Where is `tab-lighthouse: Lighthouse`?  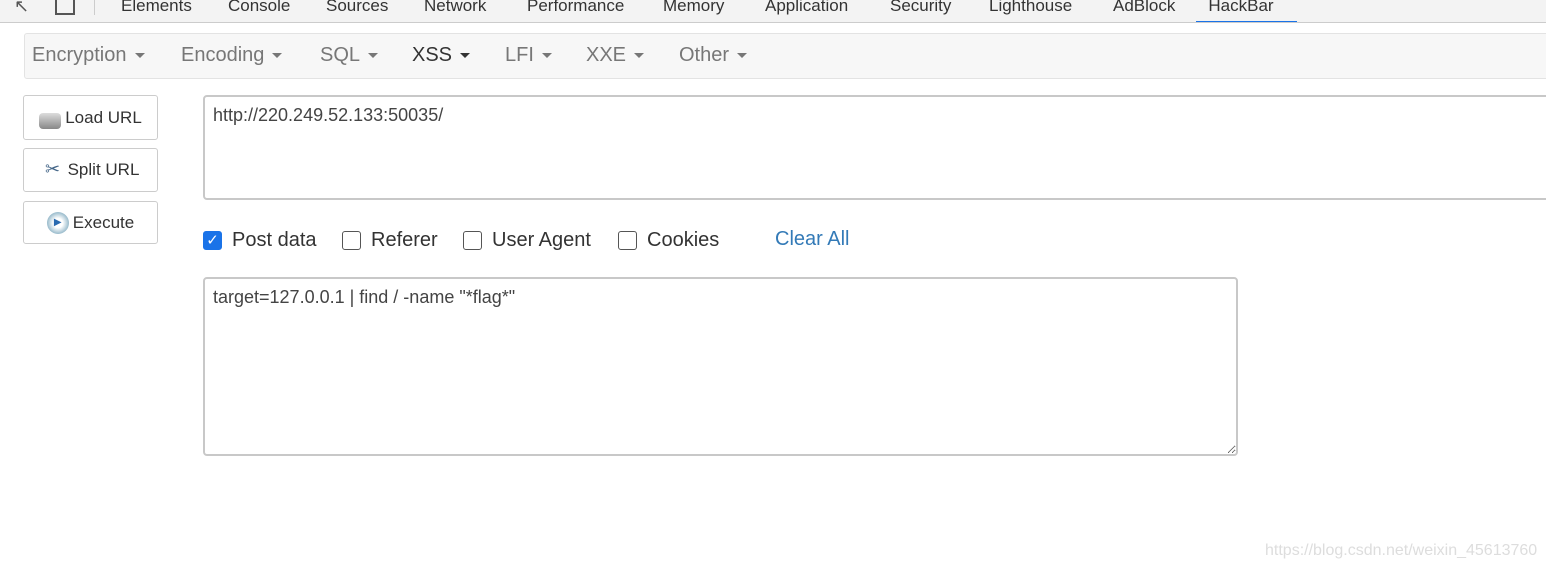 tab-lighthouse: Lighthouse is located at coordinates (1030, 11).